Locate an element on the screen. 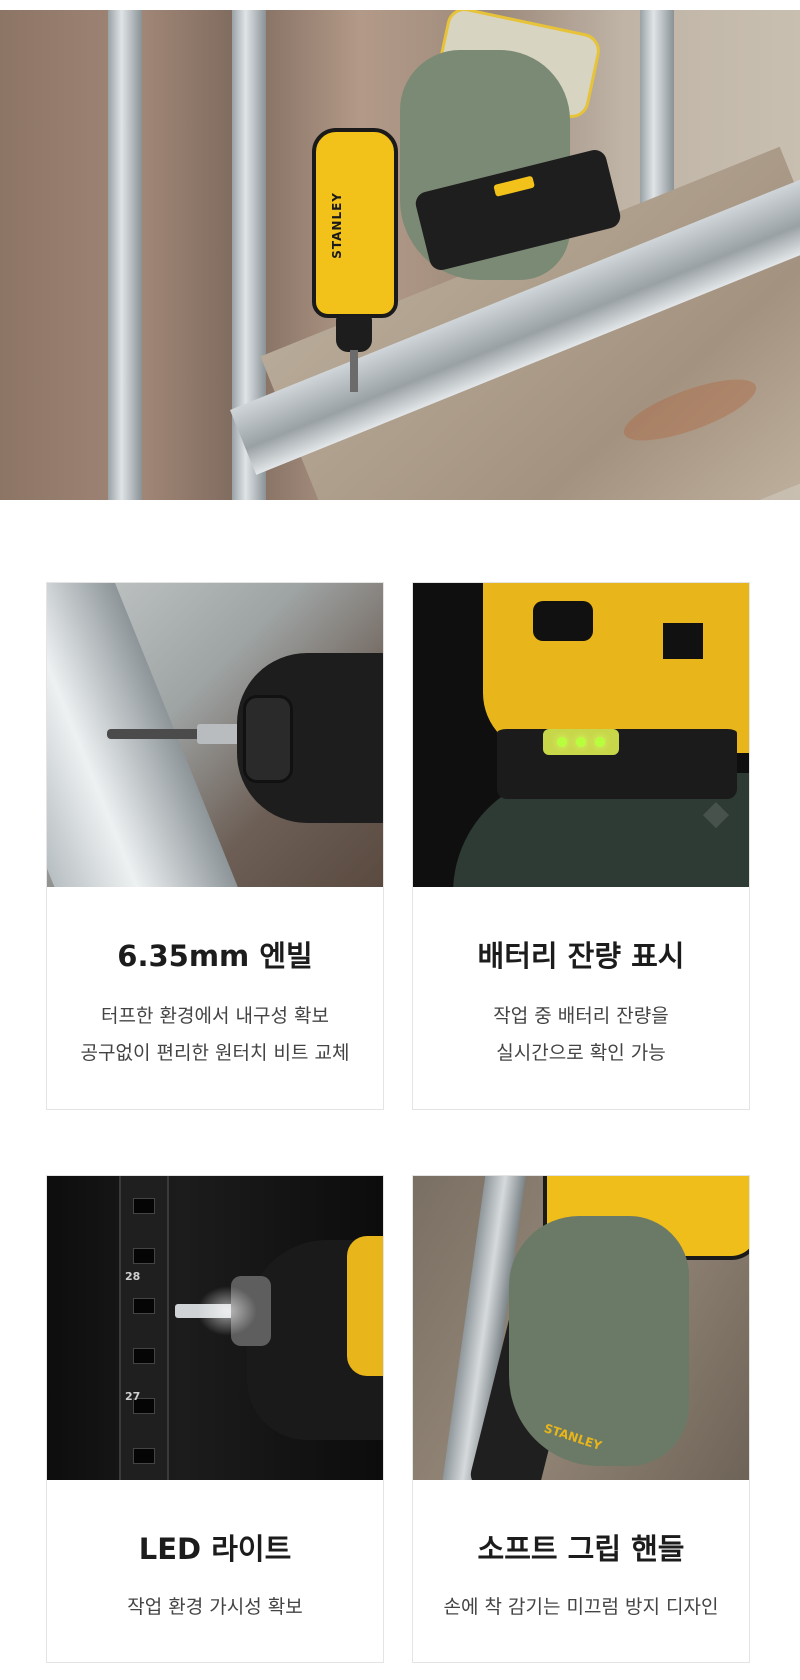 The image size is (800, 1680). battery-level-leds is located at coordinates (581, 742).